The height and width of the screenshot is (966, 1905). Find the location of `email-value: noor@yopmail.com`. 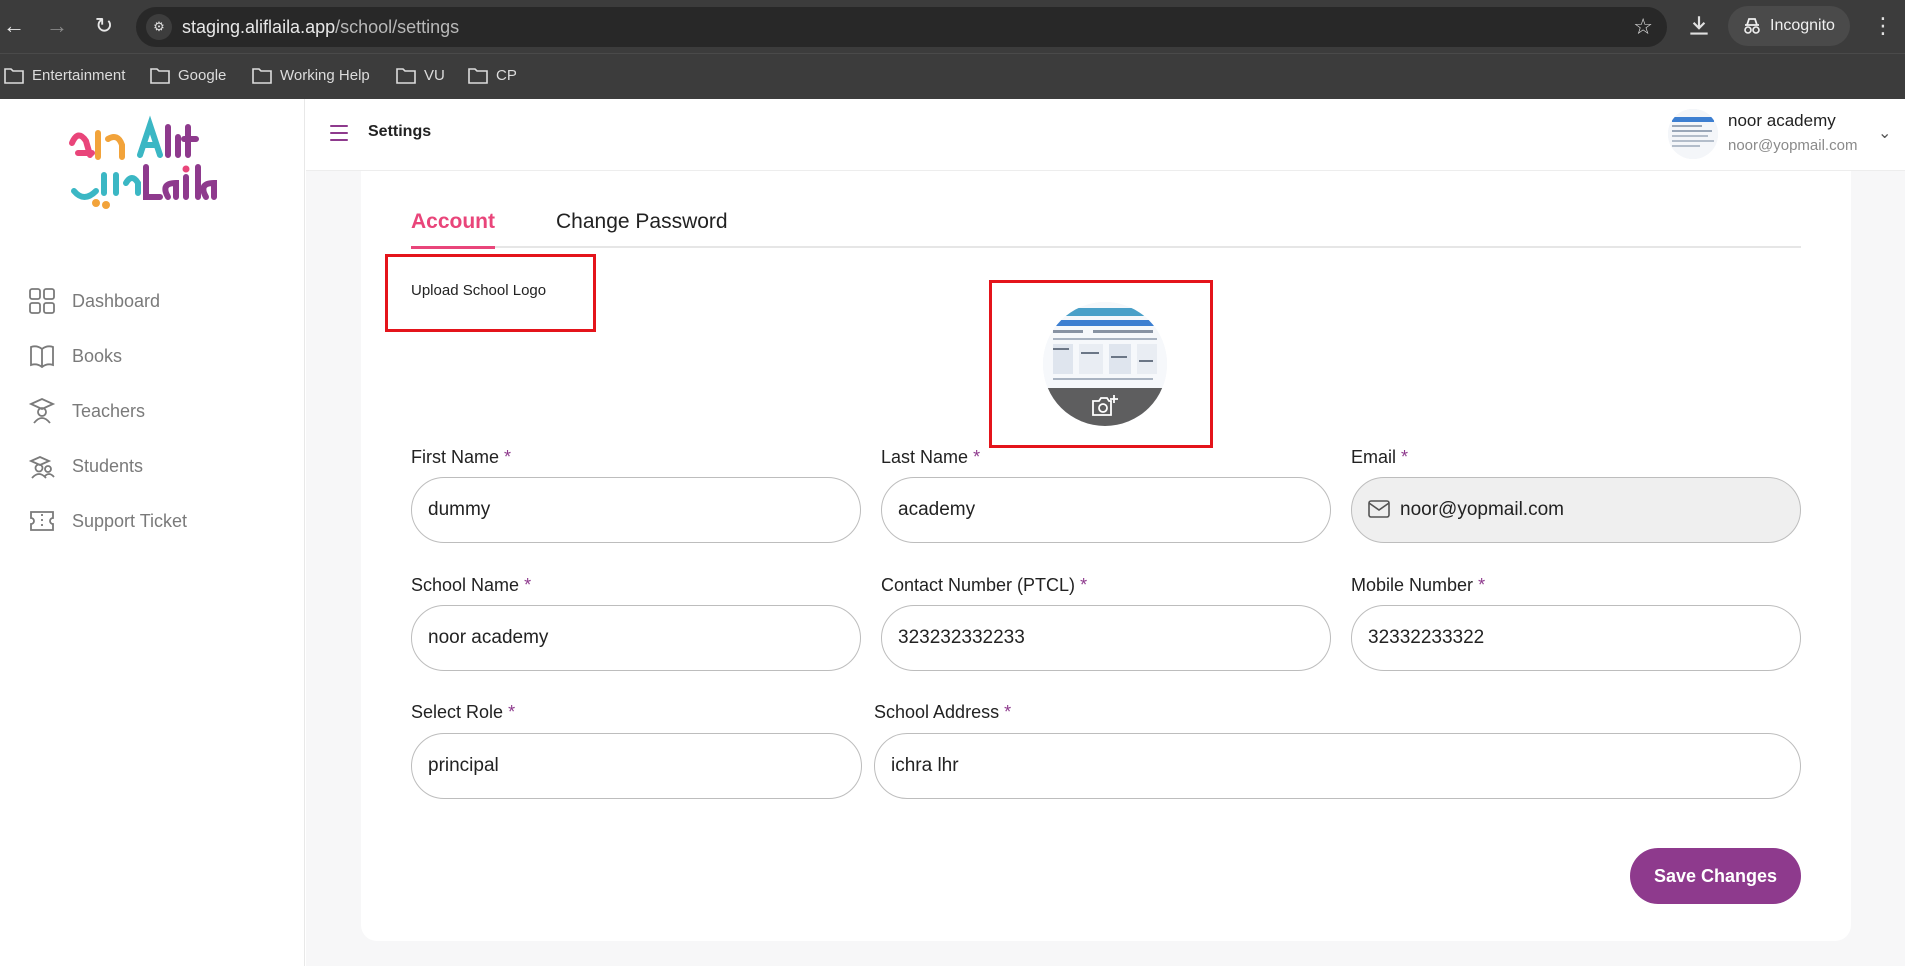

email-value: noor@yopmail.com is located at coordinates (1482, 509).